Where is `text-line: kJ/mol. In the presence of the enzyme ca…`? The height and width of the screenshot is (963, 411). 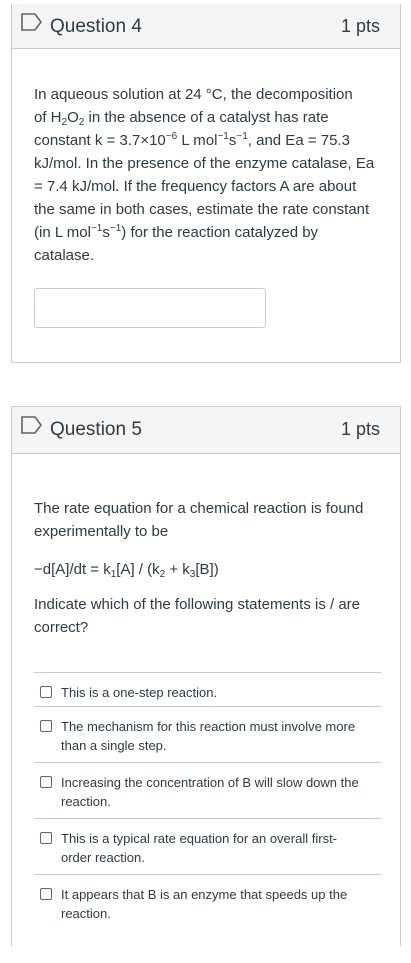
text-line: kJ/mol. In the presence of the enzyme ca… is located at coordinates (204, 163).